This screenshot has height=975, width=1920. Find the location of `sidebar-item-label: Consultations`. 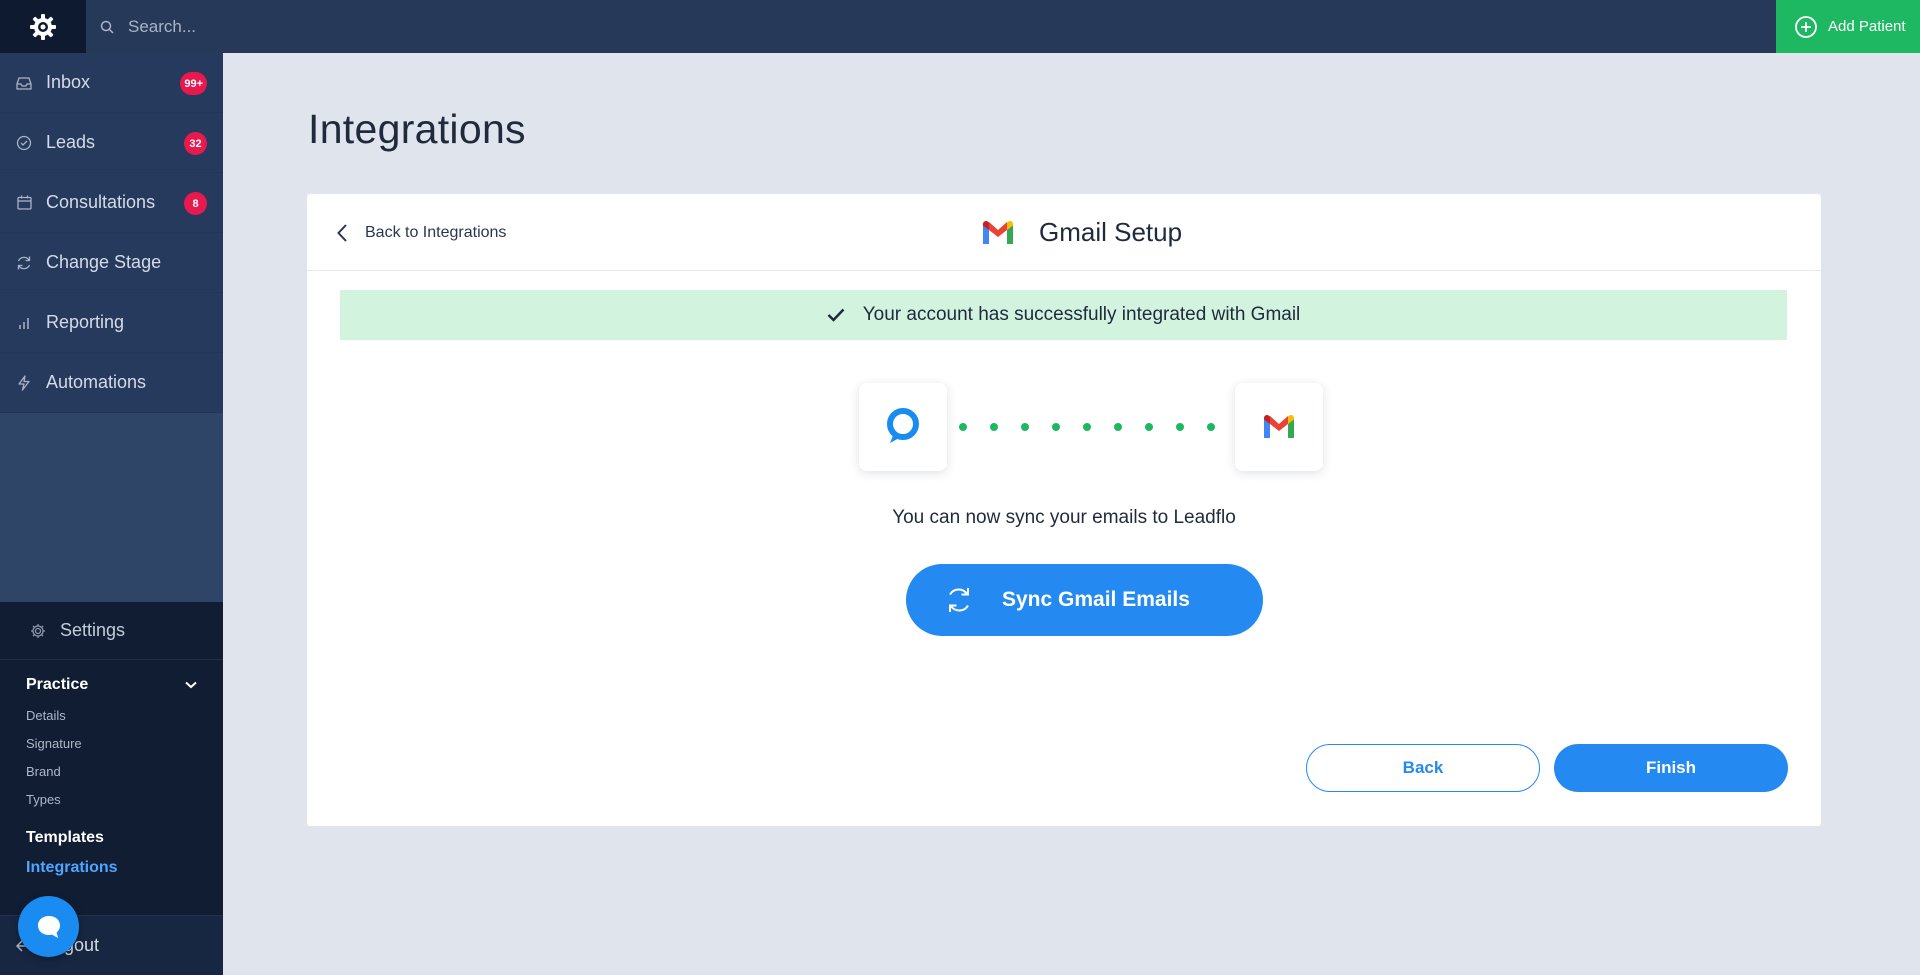

sidebar-item-label: Consultations is located at coordinates (101, 202).